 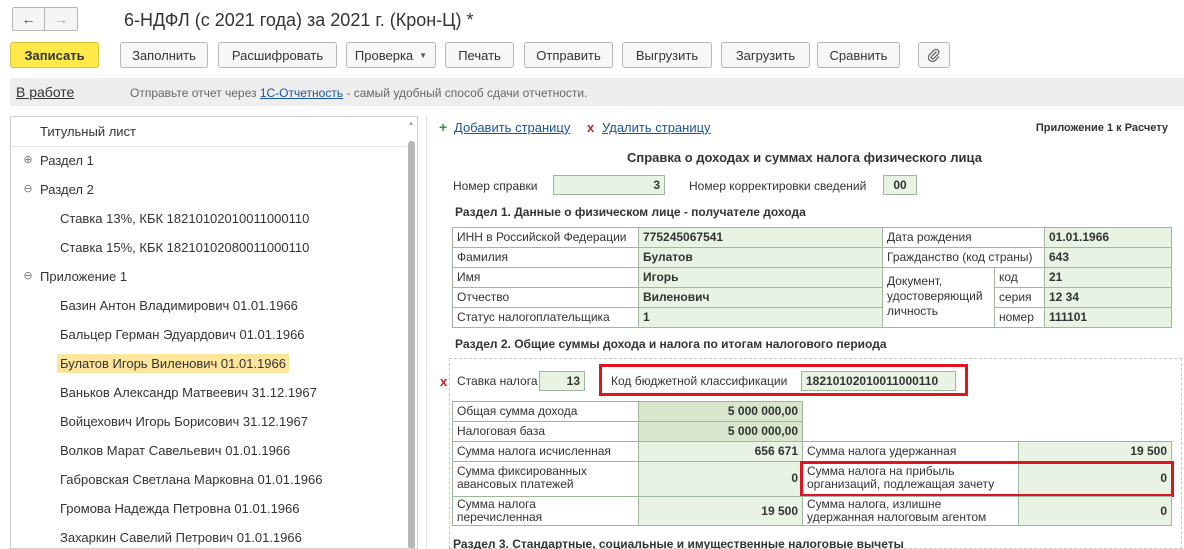 What do you see at coordinates (1101, 128) in the screenshot?
I see `appendix-label: Приложение 1 к Расчету` at bounding box center [1101, 128].